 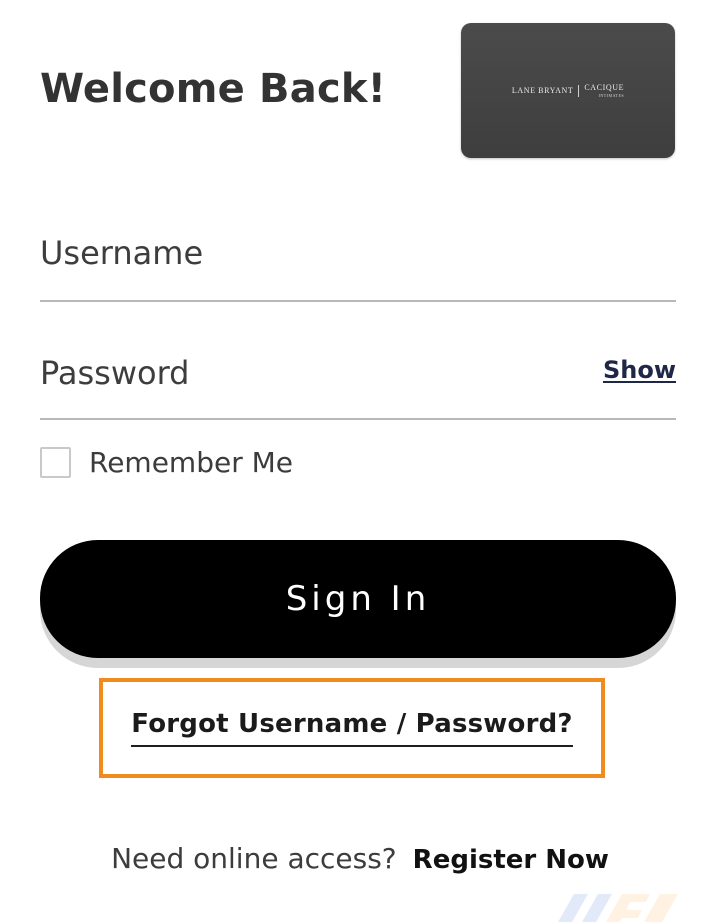 What do you see at coordinates (300, 253) in the screenshot?
I see `username-input` at bounding box center [300, 253].